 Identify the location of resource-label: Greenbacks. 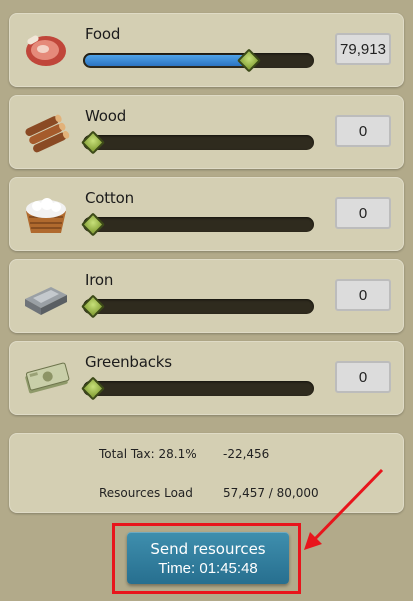
(128, 362).